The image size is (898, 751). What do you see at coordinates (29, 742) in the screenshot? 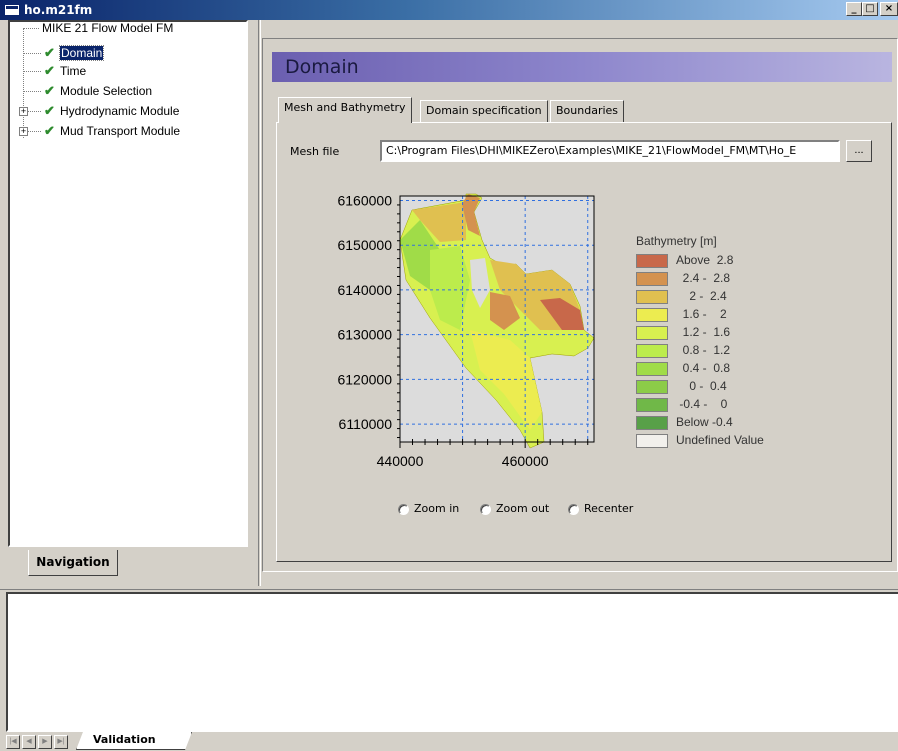
I see `prev-tab-icon: ◀` at bounding box center [29, 742].